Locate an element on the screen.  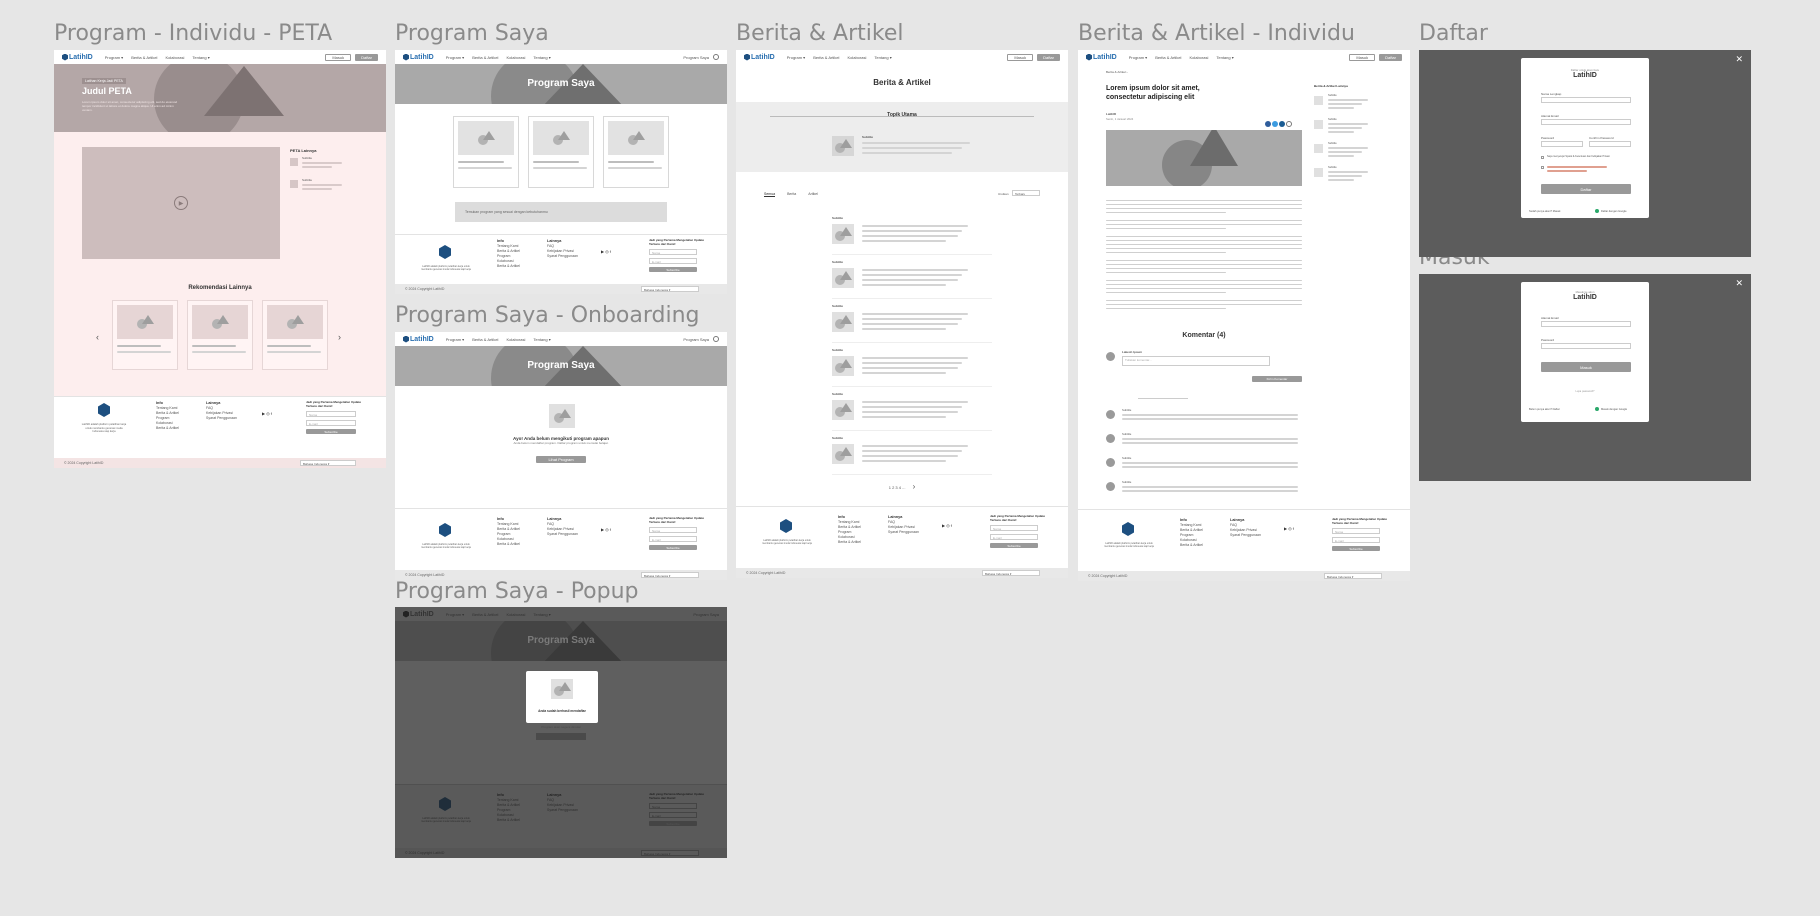
pagination: 1 2 3 4 ... › is located at coordinates (902, 486).